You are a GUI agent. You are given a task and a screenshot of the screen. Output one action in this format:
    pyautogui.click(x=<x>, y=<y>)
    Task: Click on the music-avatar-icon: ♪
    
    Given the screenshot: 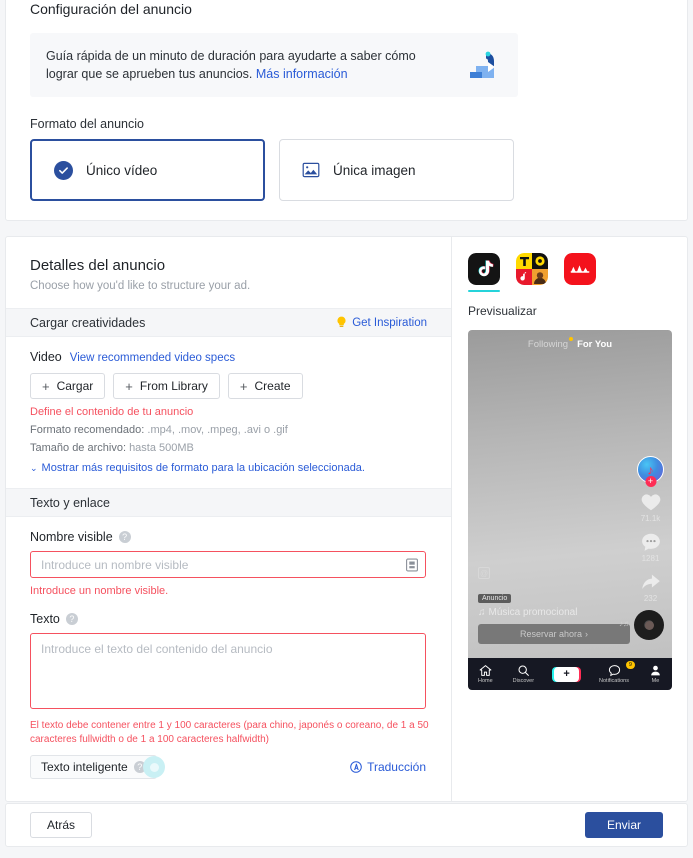 What is the action you would take?
    pyautogui.click(x=650, y=469)
    